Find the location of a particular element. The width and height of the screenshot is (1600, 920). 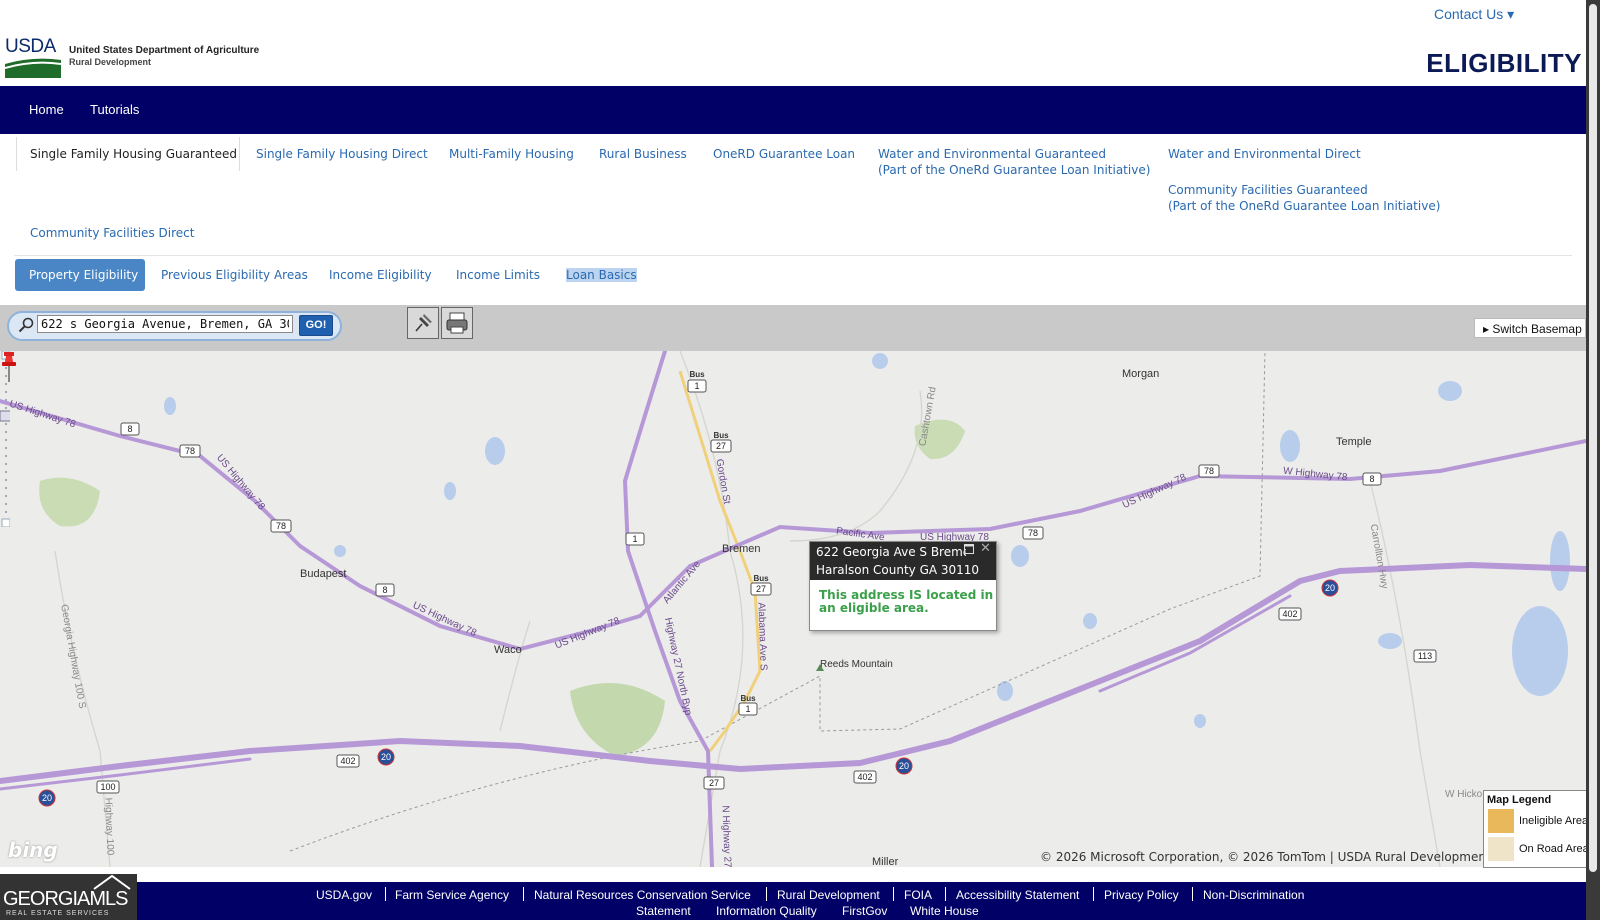

footer-link: FOIA is located at coordinates (918, 895).